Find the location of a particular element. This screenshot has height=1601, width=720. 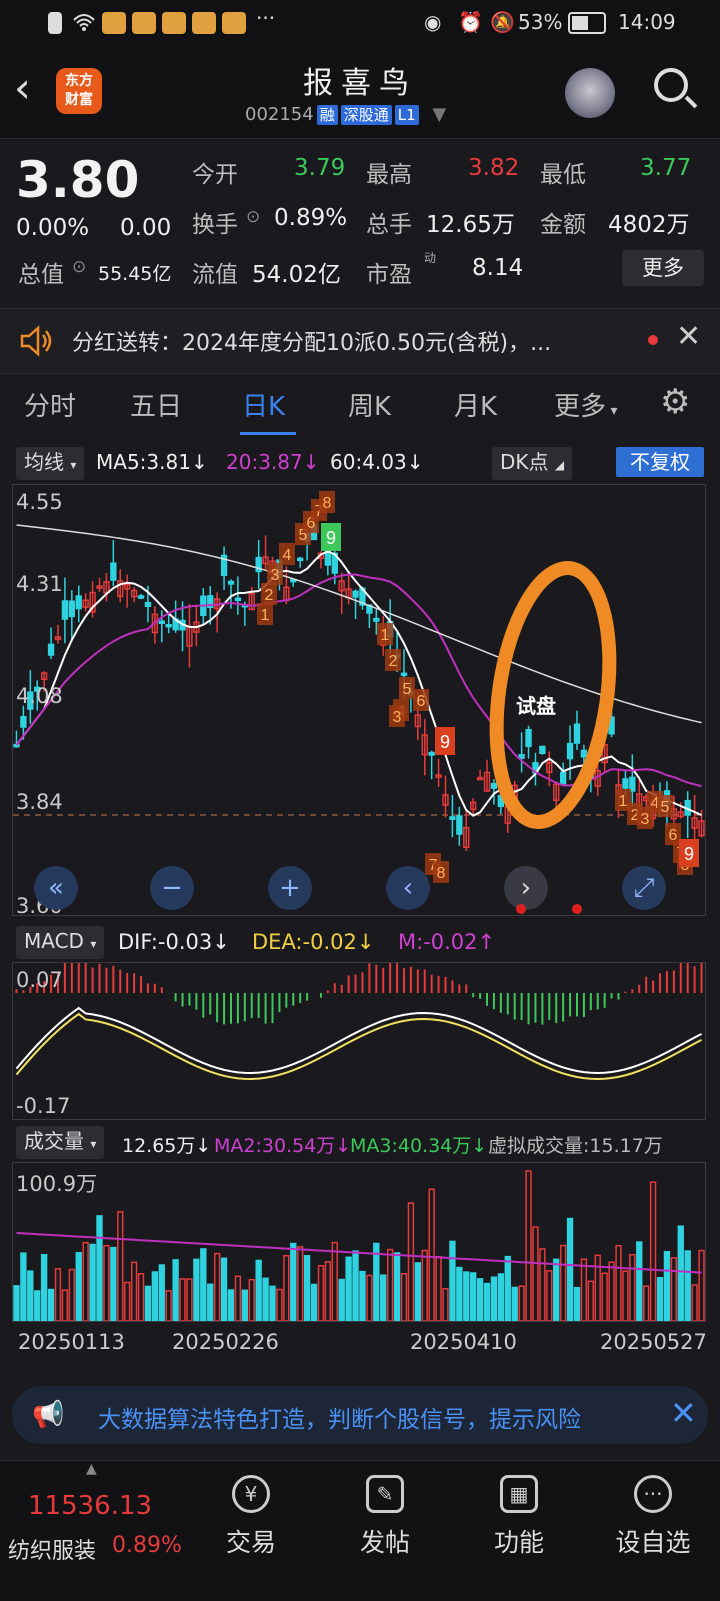

ma60-value: 60:4.03↓ is located at coordinates (377, 462).